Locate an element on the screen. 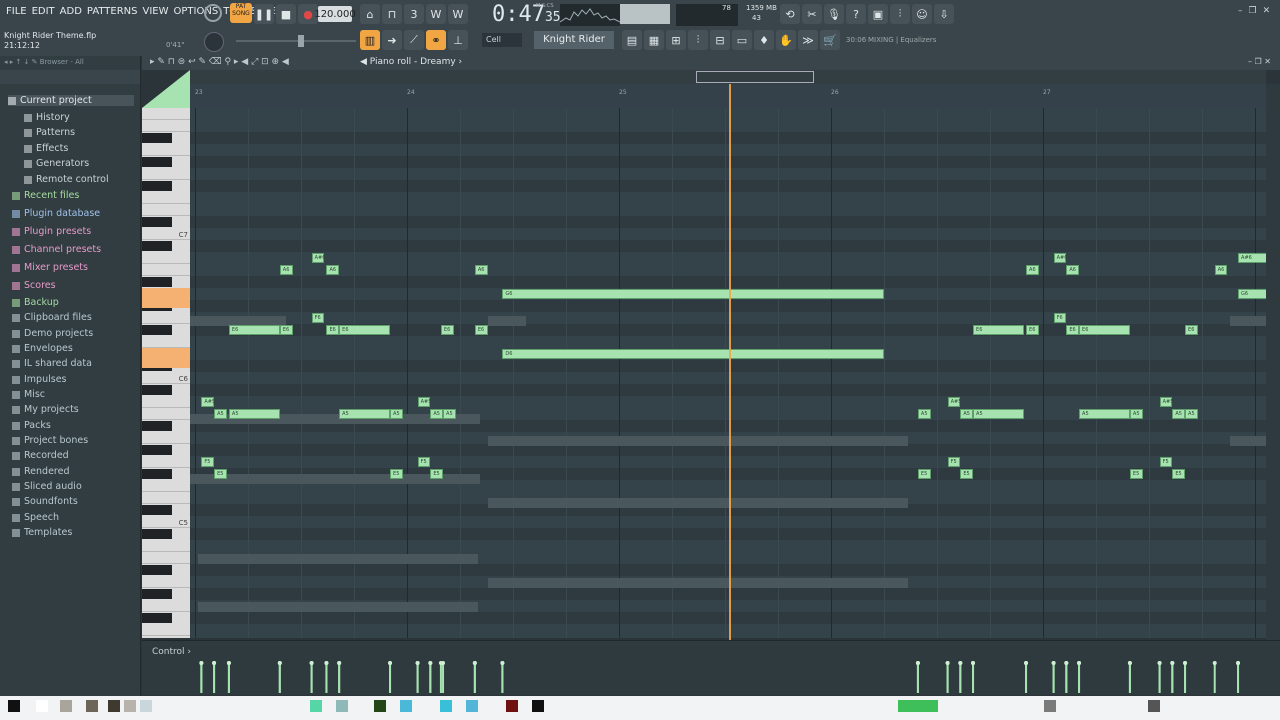 This screenshot has height=720, width=1280. countdown-button: 3 is located at coordinates (414, 14).